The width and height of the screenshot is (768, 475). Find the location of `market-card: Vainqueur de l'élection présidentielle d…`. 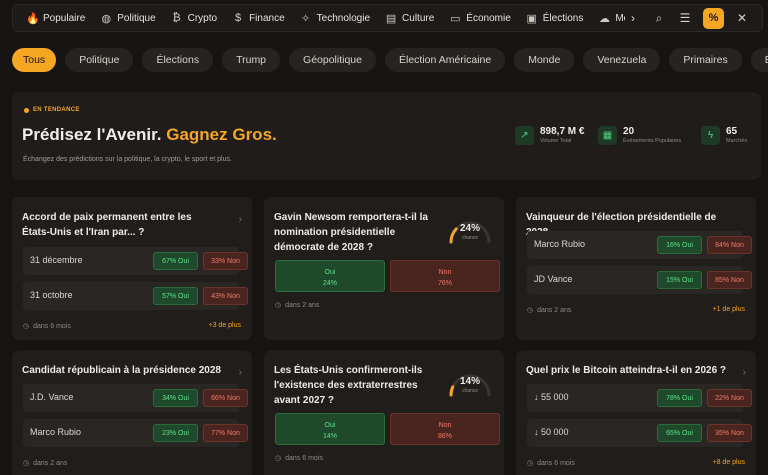

market-card: Vainqueur de l'élection présidentielle d… is located at coordinates (636, 268).